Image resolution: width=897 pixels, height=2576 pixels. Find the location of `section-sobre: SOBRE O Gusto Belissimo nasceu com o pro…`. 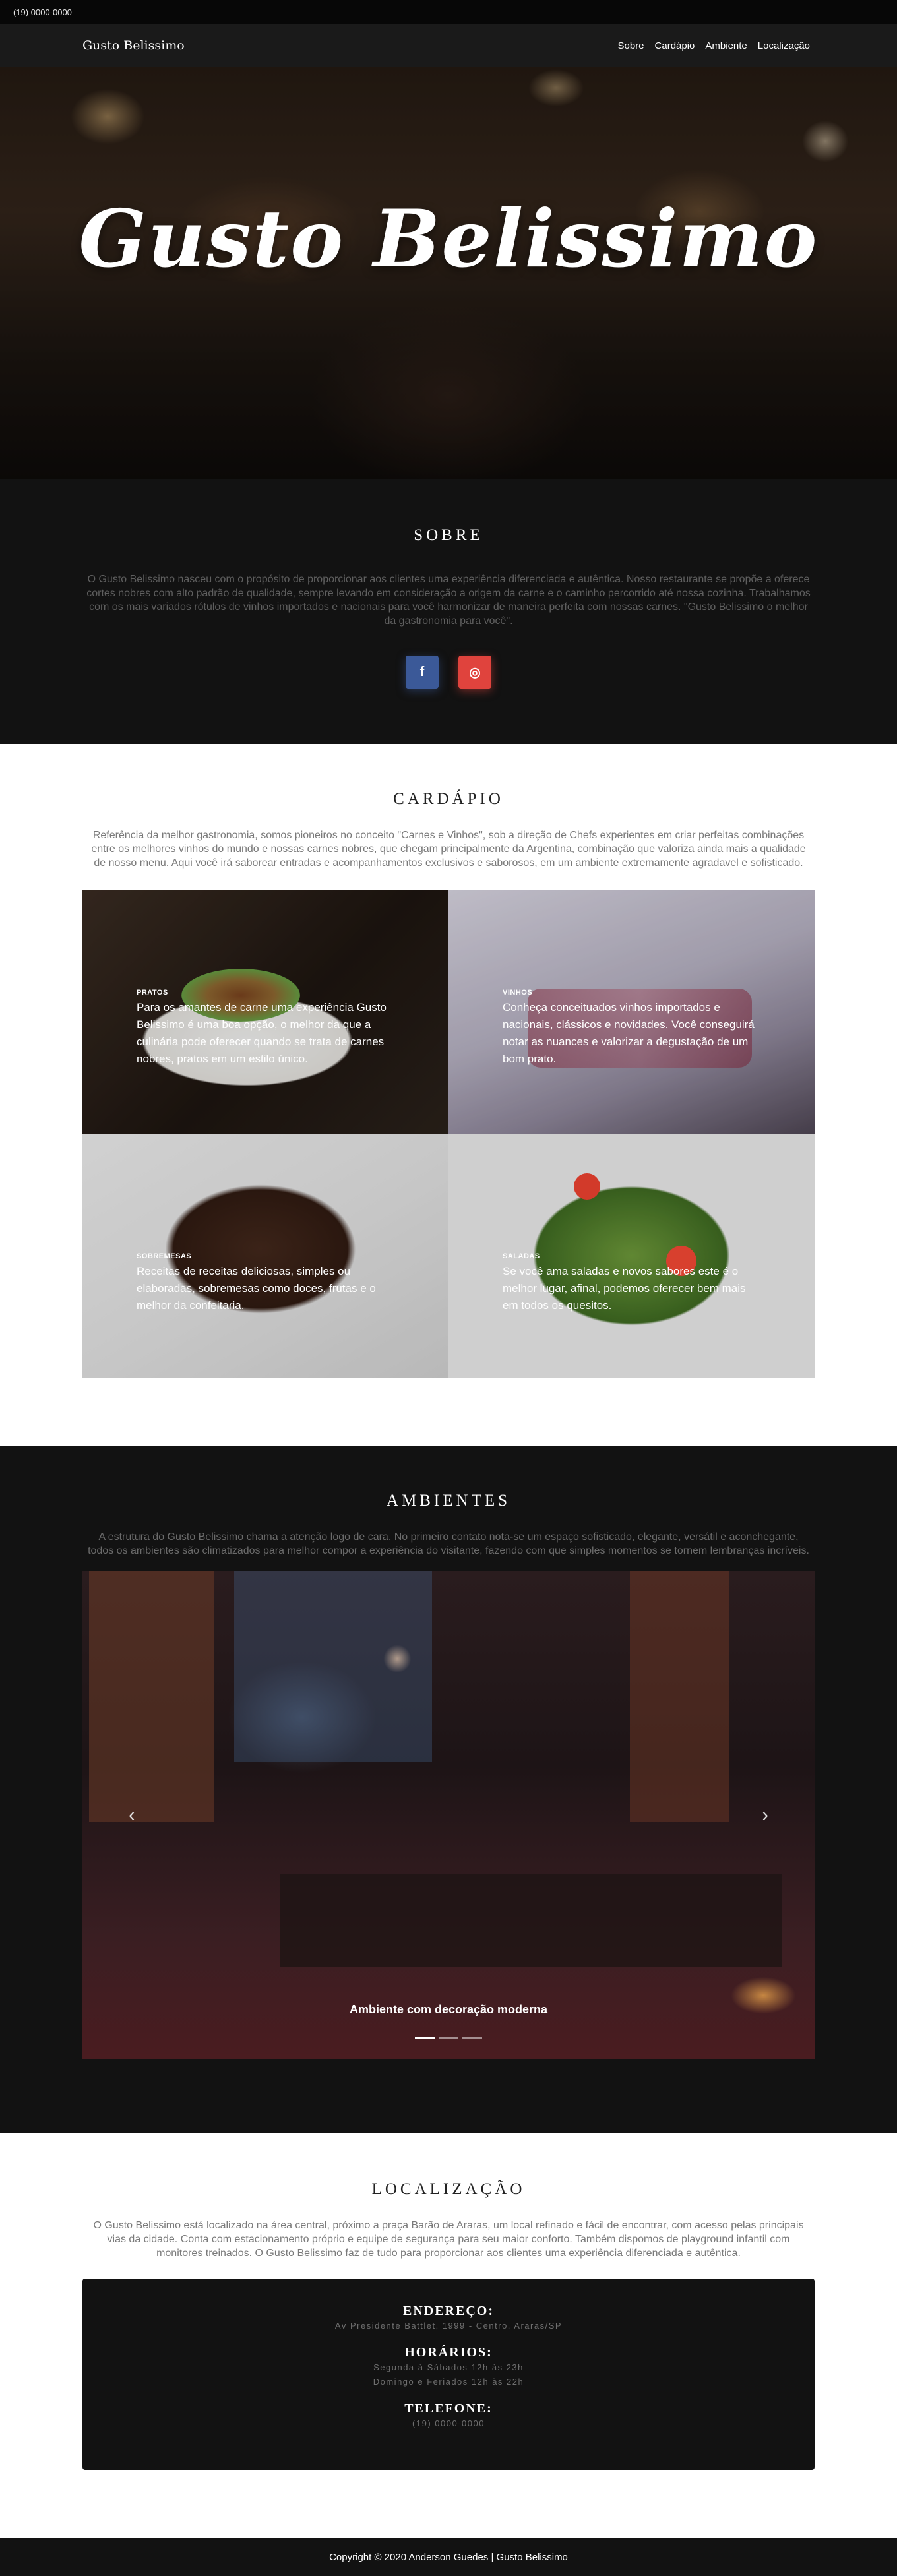

section-sobre: SOBRE O Gusto Belissimo nasceu com o pro… is located at coordinates (448, 611).